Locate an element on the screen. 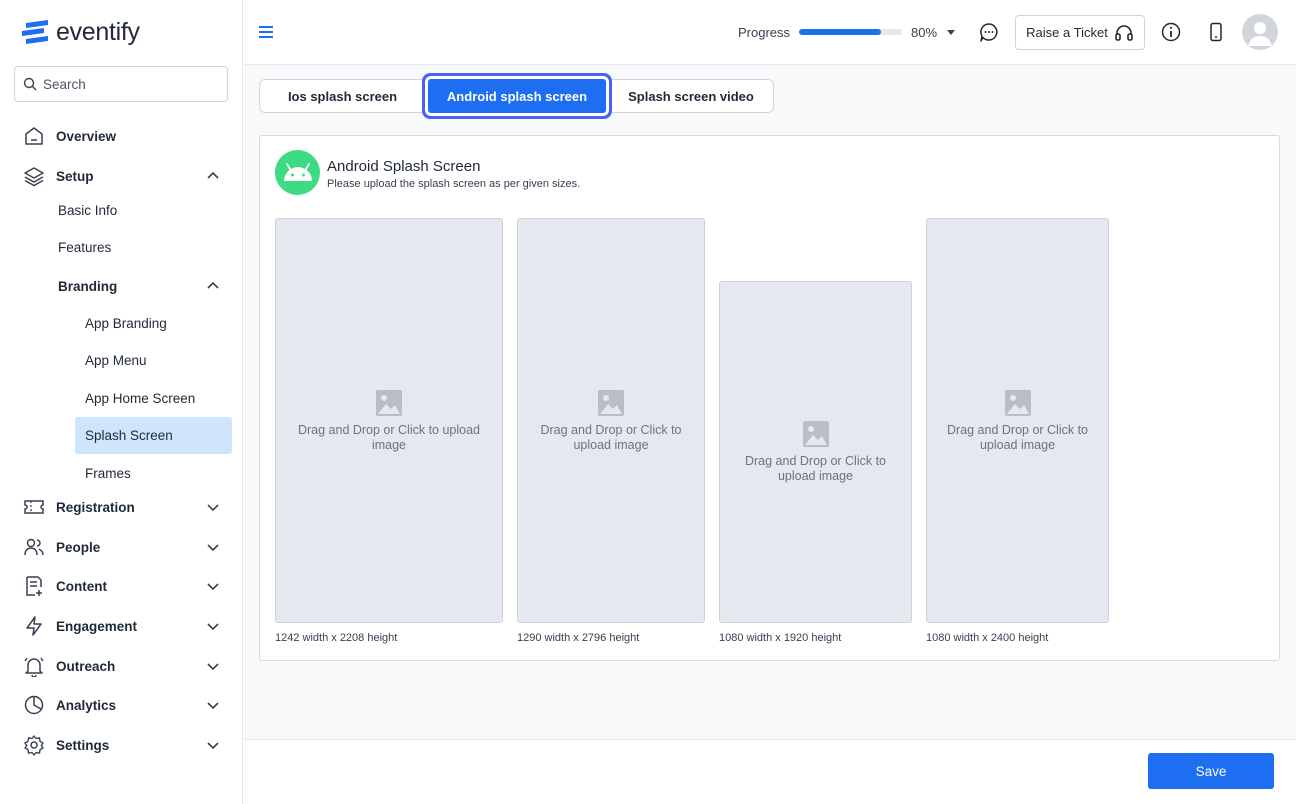  progress-bar-fill is located at coordinates (840, 32).